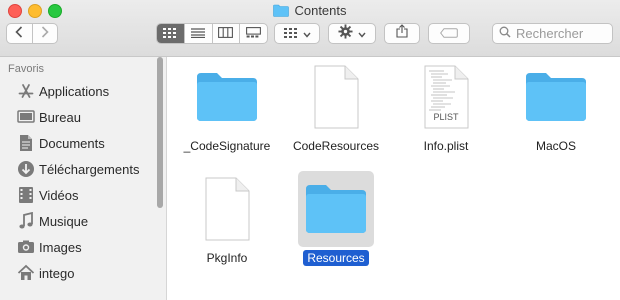 This screenshot has width=620, height=300. Describe the element at coordinates (26, 247) in the screenshot. I see `pictures-icon` at that location.